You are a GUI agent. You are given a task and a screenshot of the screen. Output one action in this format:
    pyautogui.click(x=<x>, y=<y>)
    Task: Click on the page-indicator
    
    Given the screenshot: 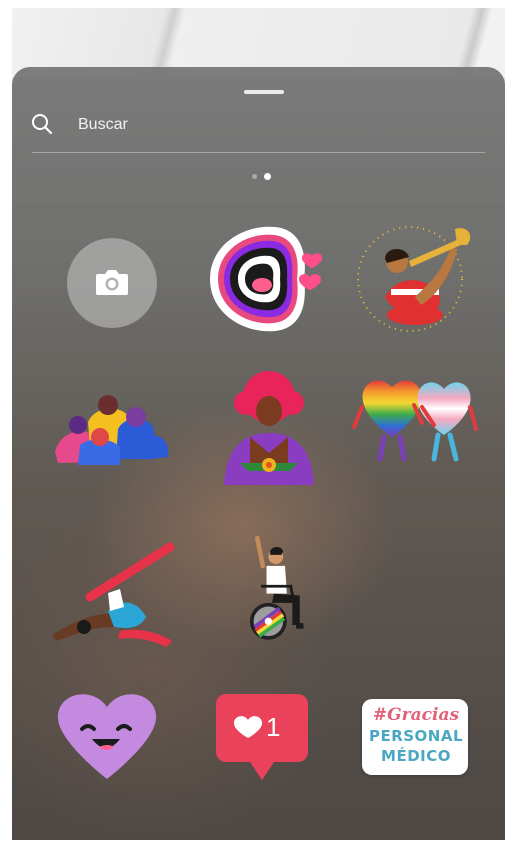 What is the action you would take?
    pyautogui.click(x=265, y=177)
    